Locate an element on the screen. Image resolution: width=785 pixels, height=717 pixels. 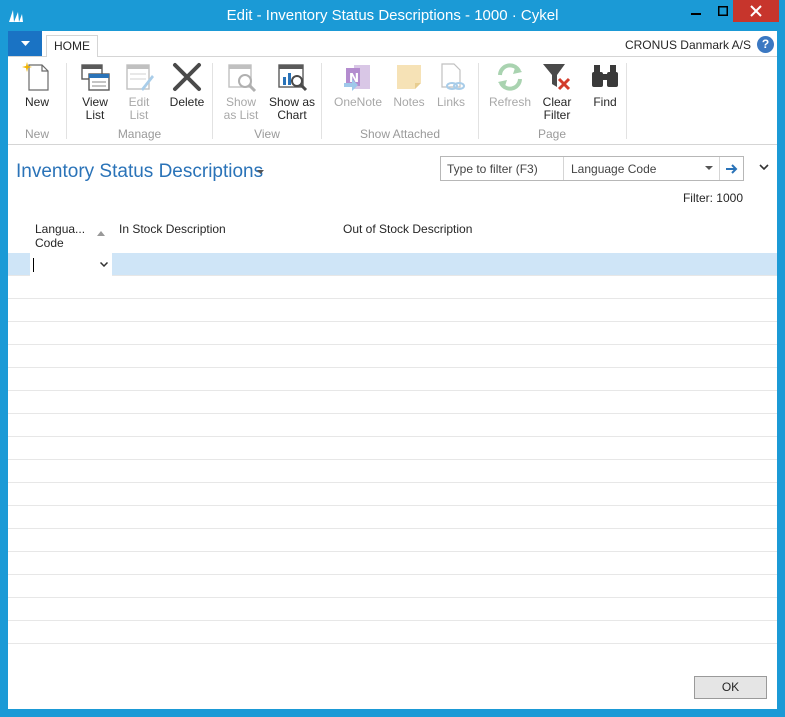
help-icon: ? is located at coordinates (765, 44).